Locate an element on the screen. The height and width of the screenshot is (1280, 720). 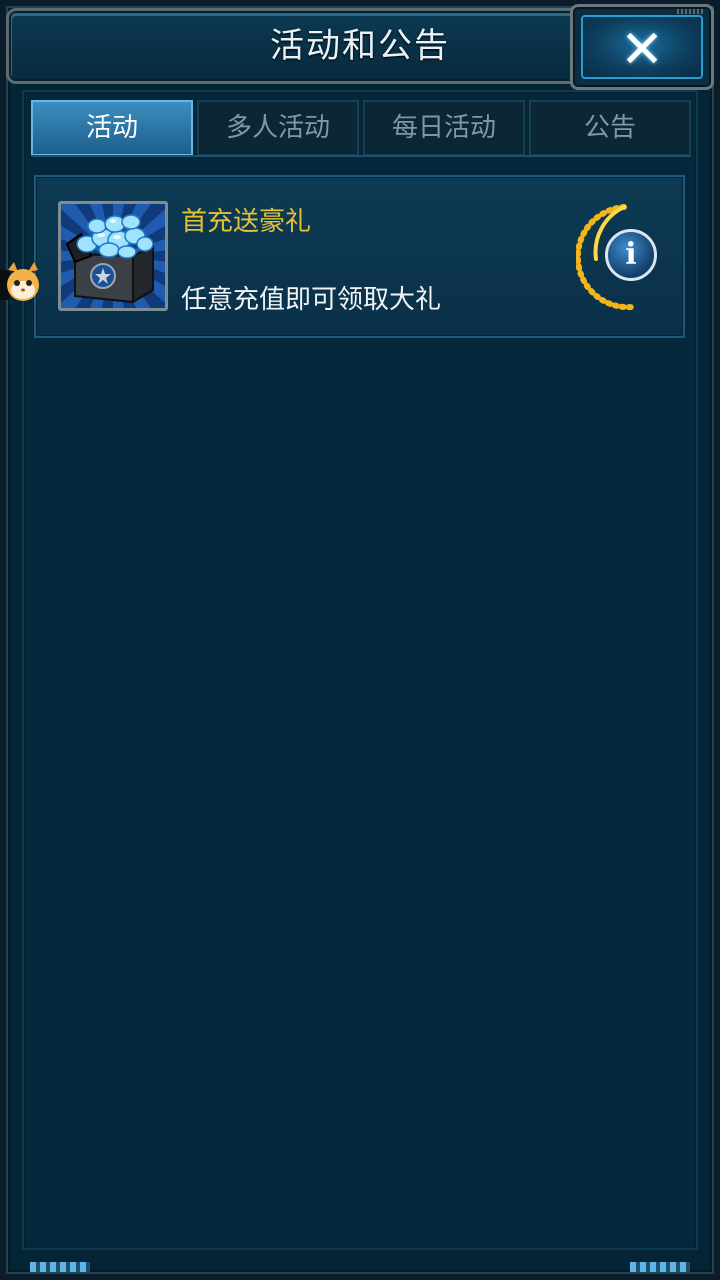
info-button-area: i is located at coordinates (626, 257).